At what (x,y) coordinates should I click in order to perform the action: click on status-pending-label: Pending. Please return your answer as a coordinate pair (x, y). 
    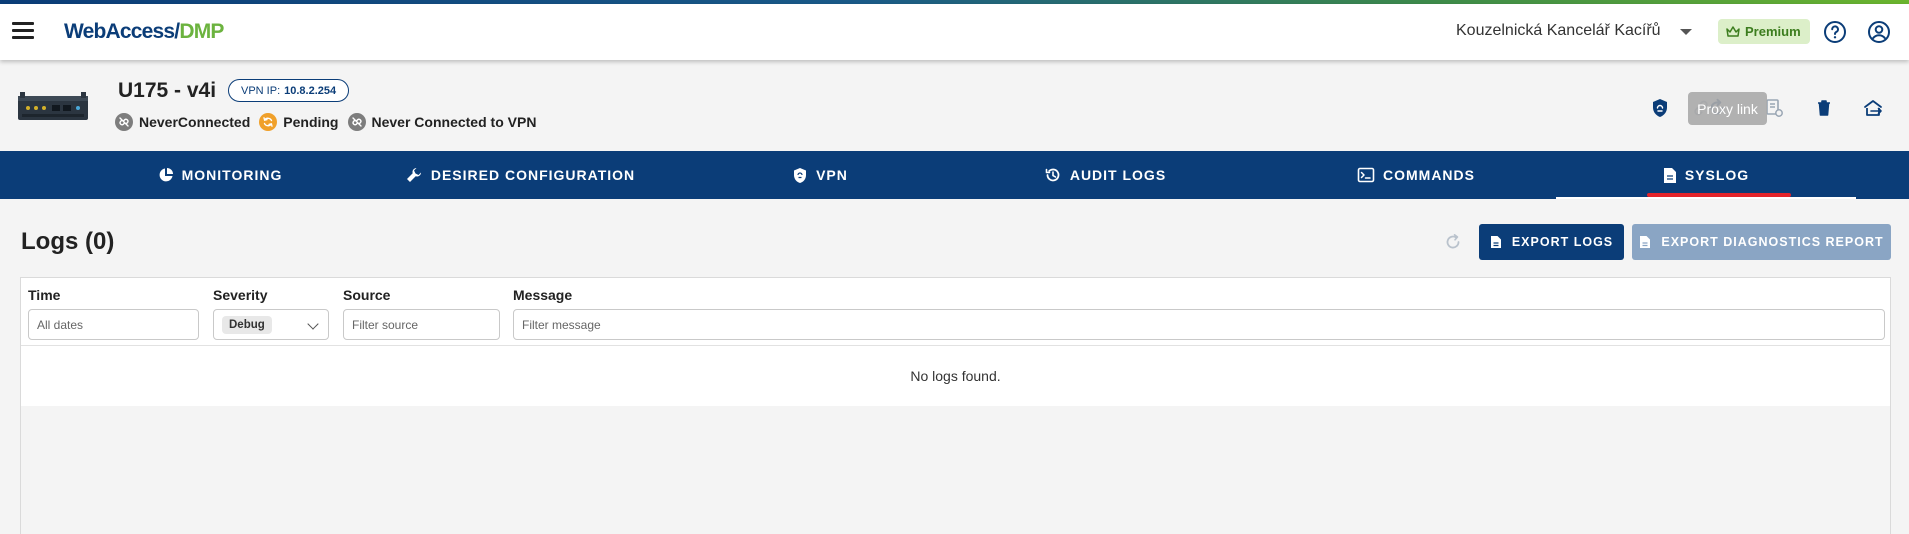
    Looking at the image, I should click on (311, 122).